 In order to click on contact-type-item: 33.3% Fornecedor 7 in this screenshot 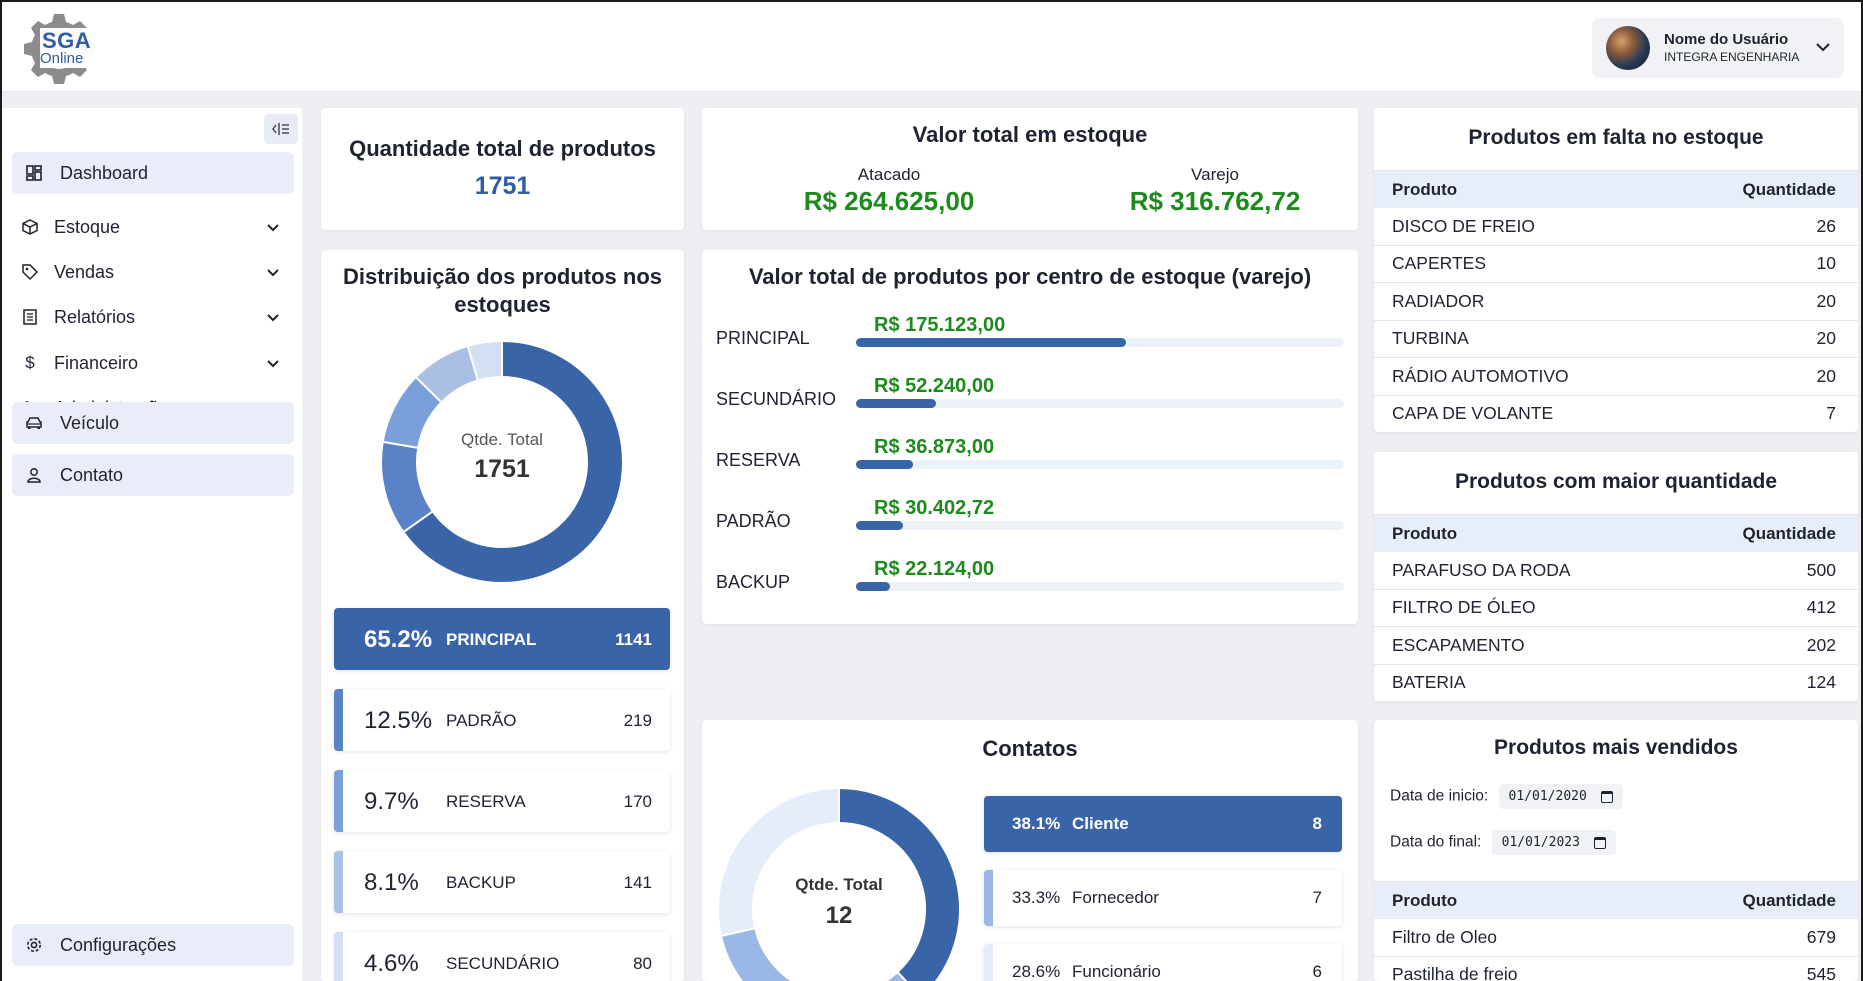, I will do `click(1163, 898)`.